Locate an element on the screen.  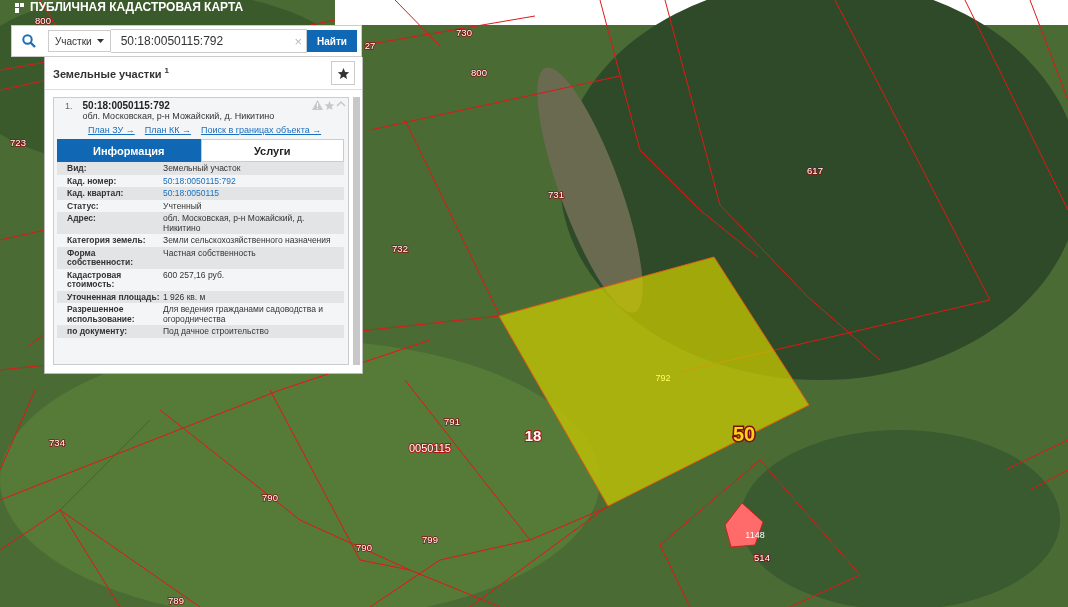
field-label: Кадастровая стоимость: is located at coordinates (95, 280).